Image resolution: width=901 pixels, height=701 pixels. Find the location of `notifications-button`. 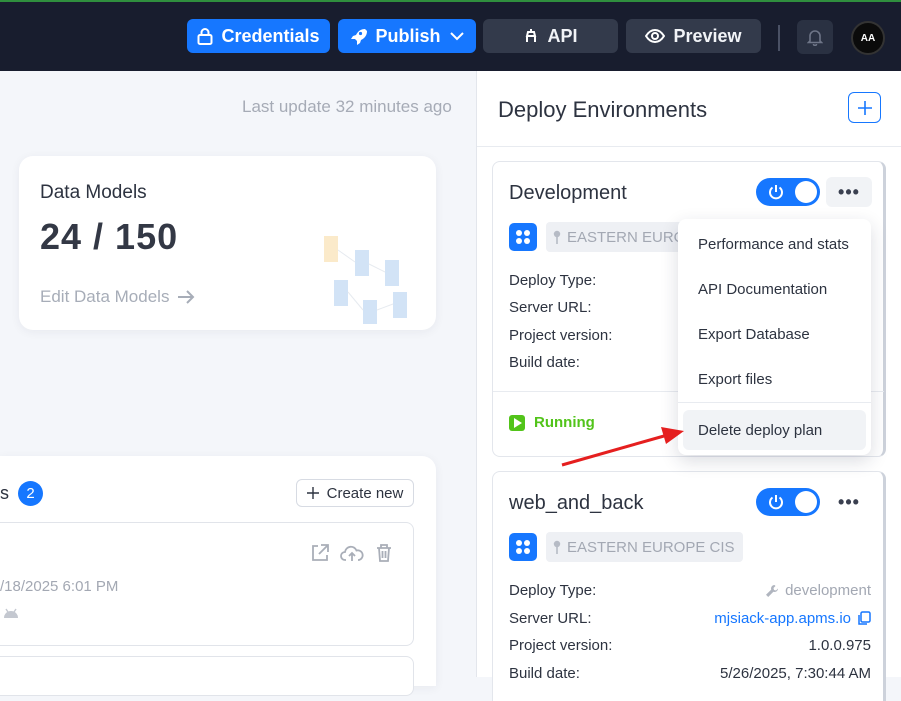

notifications-button is located at coordinates (815, 37).